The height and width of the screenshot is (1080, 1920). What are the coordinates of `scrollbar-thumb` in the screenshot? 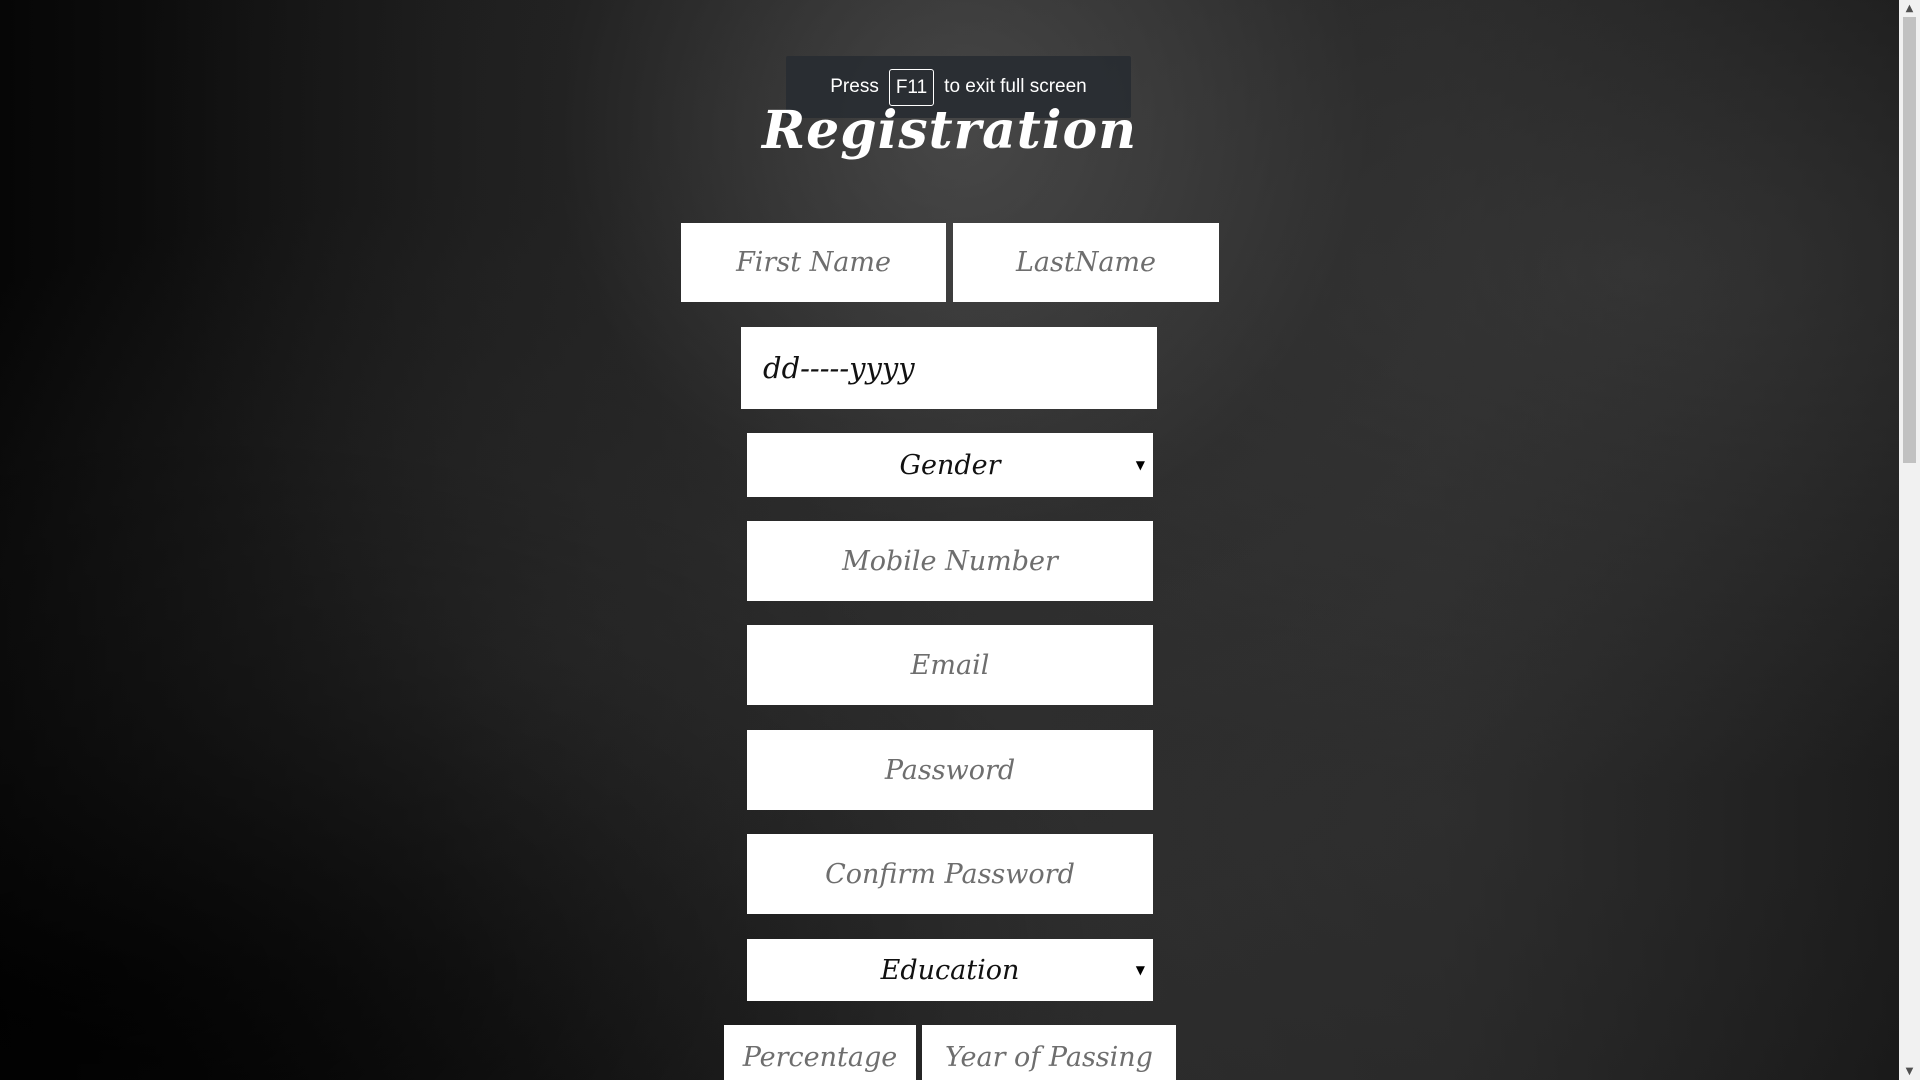 It's located at (1909, 240).